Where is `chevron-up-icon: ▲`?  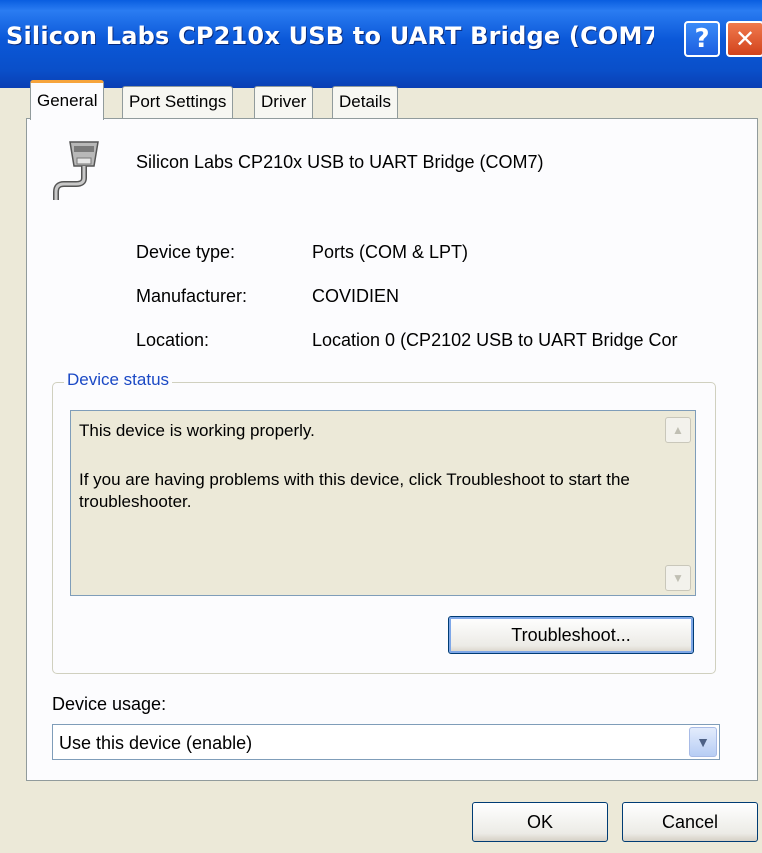 chevron-up-icon: ▲ is located at coordinates (678, 430).